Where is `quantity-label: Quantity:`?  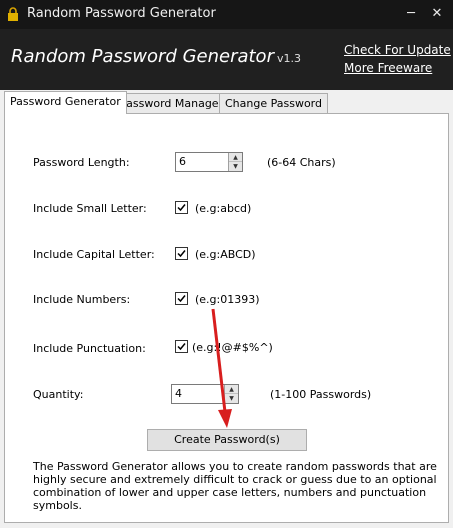
quantity-label: Quantity: is located at coordinates (58, 394).